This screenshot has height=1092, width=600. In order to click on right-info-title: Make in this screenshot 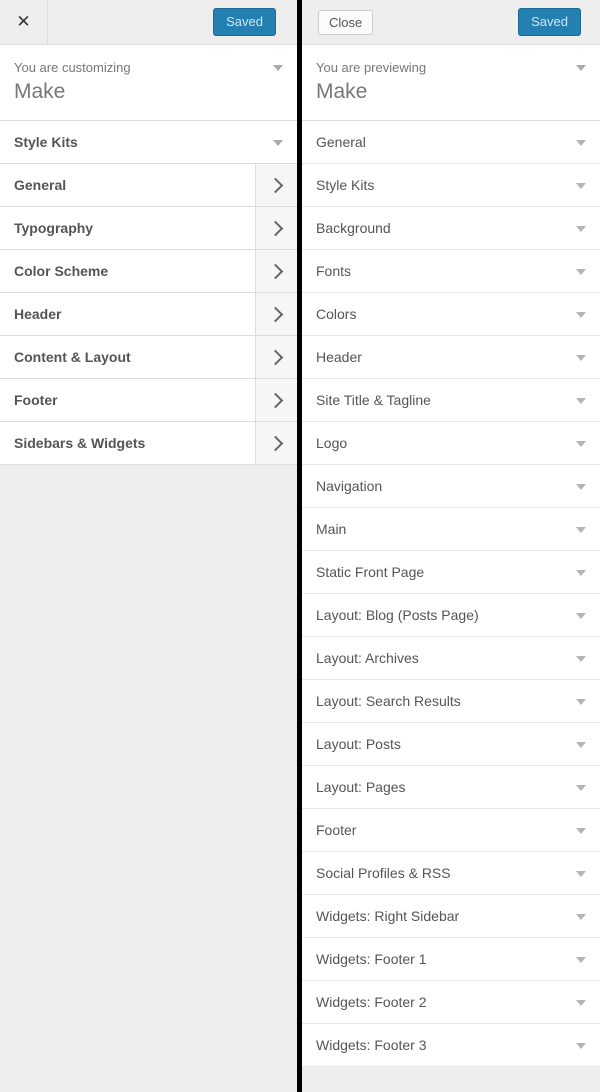, I will do `click(342, 91)`.